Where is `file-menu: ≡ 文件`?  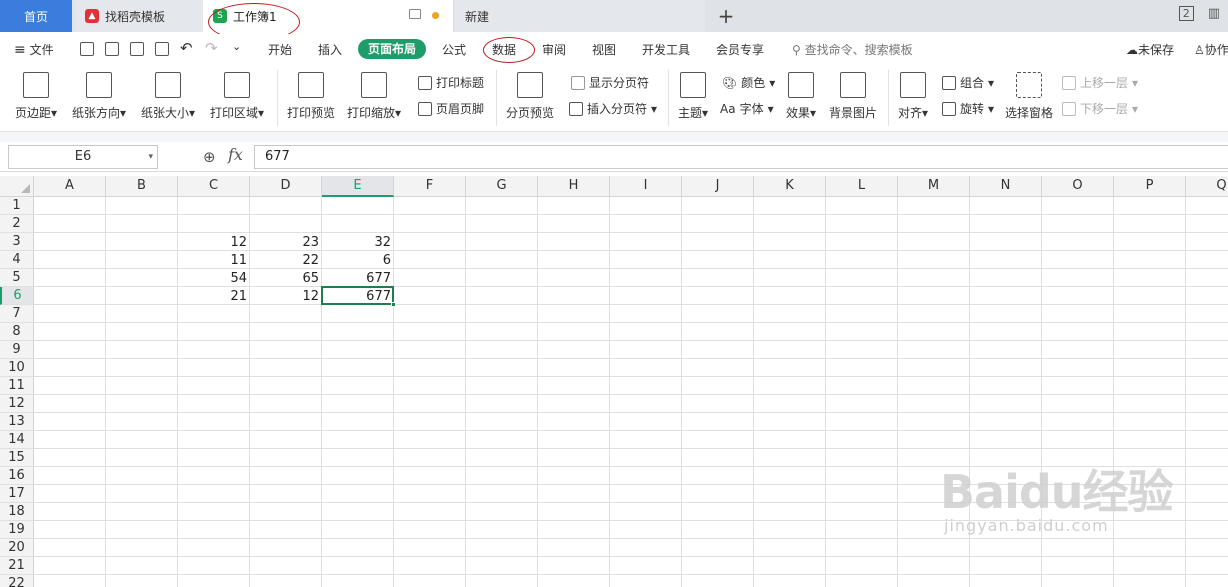 file-menu: ≡ 文件 is located at coordinates (34, 49).